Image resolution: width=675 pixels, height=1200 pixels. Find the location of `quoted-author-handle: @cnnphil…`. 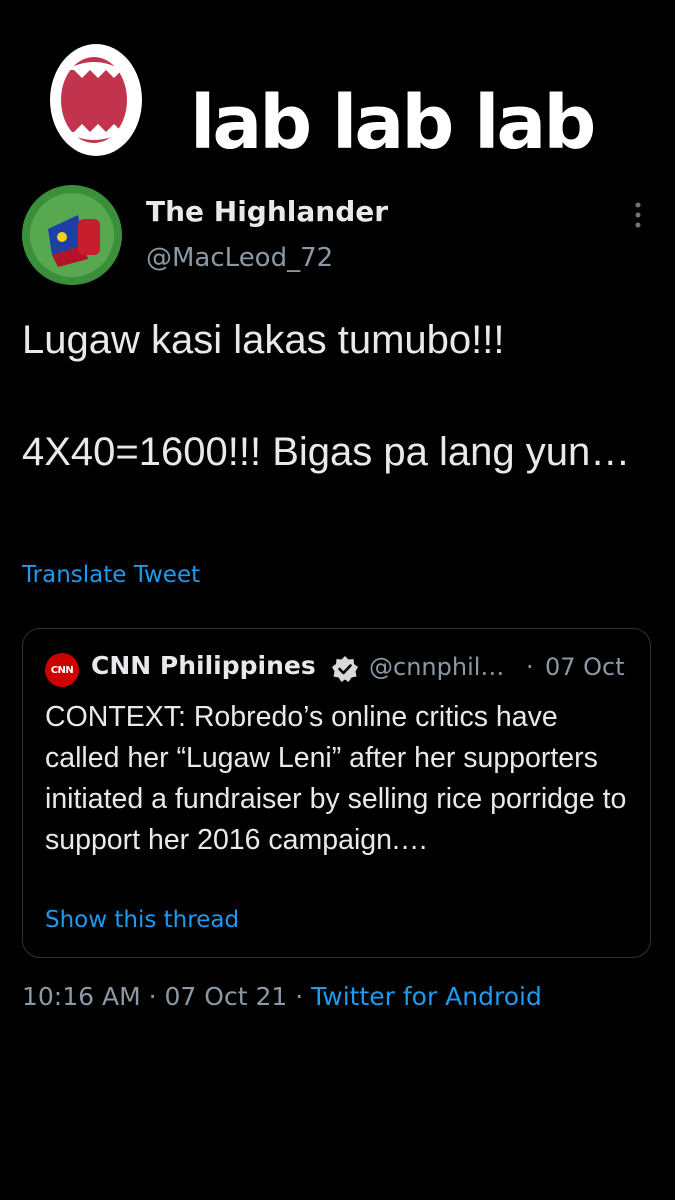

quoted-author-handle: @cnnphil… is located at coordinates (437, 667).